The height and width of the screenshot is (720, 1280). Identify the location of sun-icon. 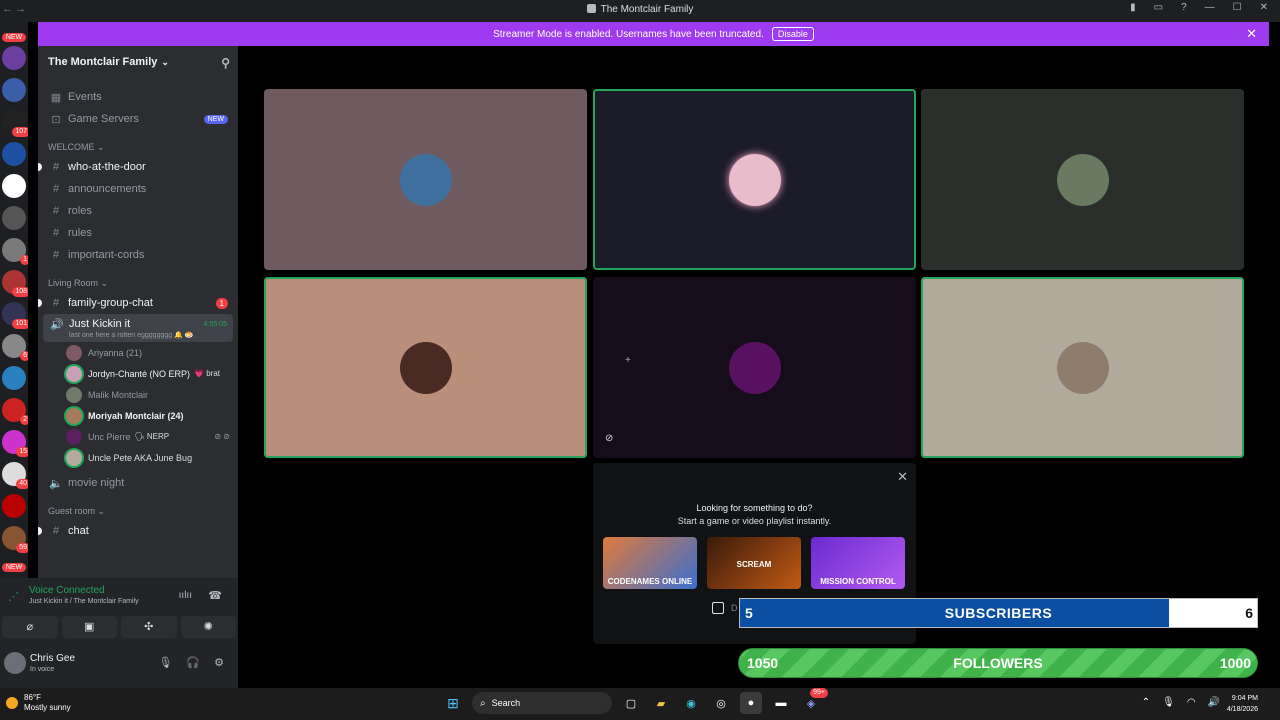
(12, 703).